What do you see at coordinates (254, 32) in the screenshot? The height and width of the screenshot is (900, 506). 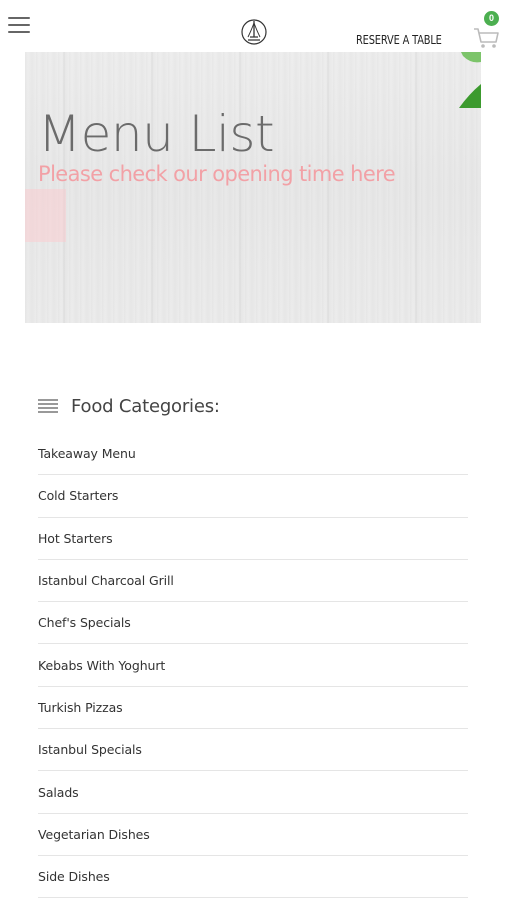 I see `restaurant-logo` at bounding box center [254, 32].